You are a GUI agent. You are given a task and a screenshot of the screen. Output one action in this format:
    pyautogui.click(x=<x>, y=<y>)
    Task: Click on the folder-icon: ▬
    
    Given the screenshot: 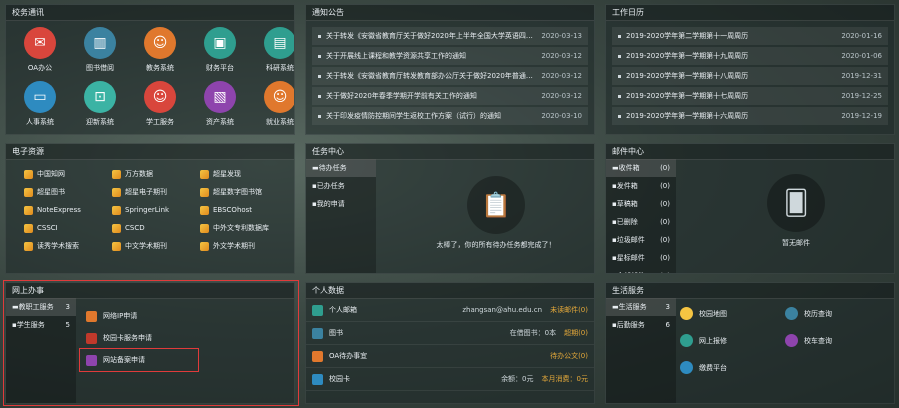 What is the action you would take?
    pyautogui.click(x=615, y=307)
    